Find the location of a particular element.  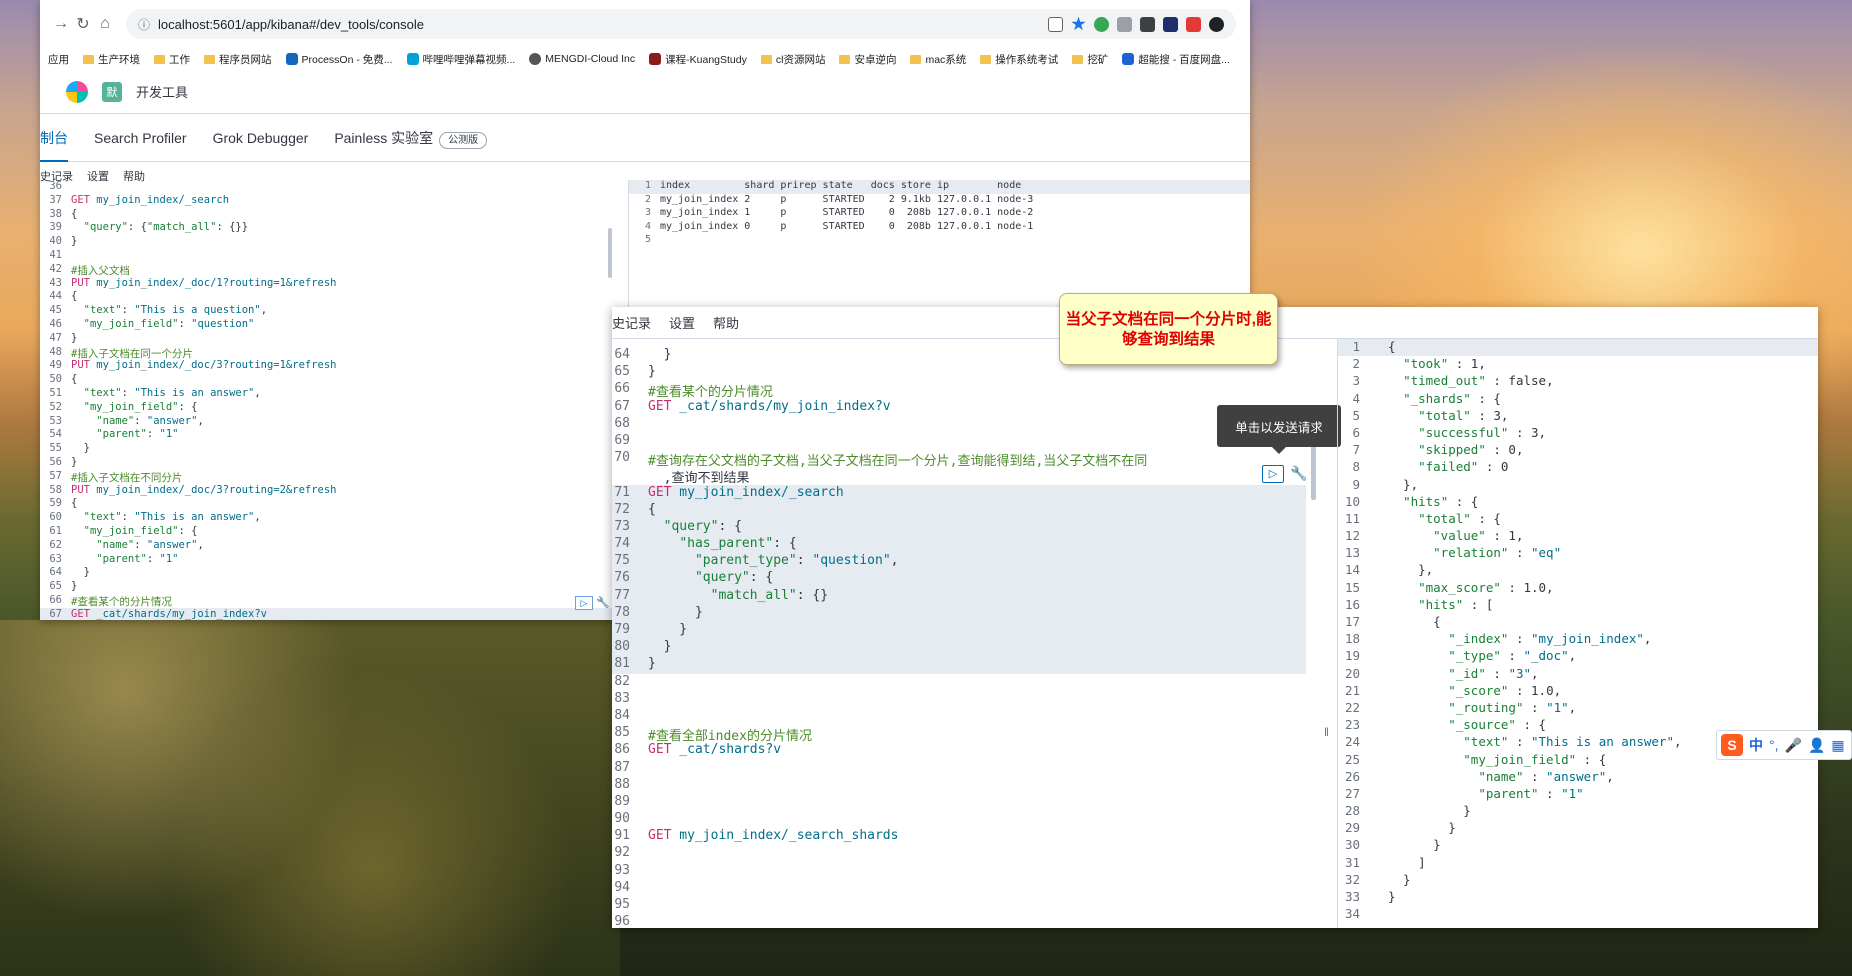

line-number: 87 is located at coordinates (622, 767).